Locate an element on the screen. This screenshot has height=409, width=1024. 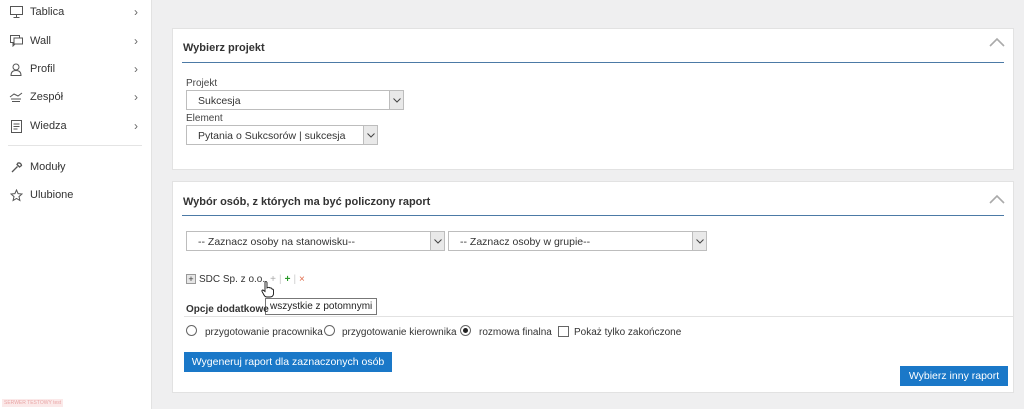
team-icon is located at coordinates (16, 97).